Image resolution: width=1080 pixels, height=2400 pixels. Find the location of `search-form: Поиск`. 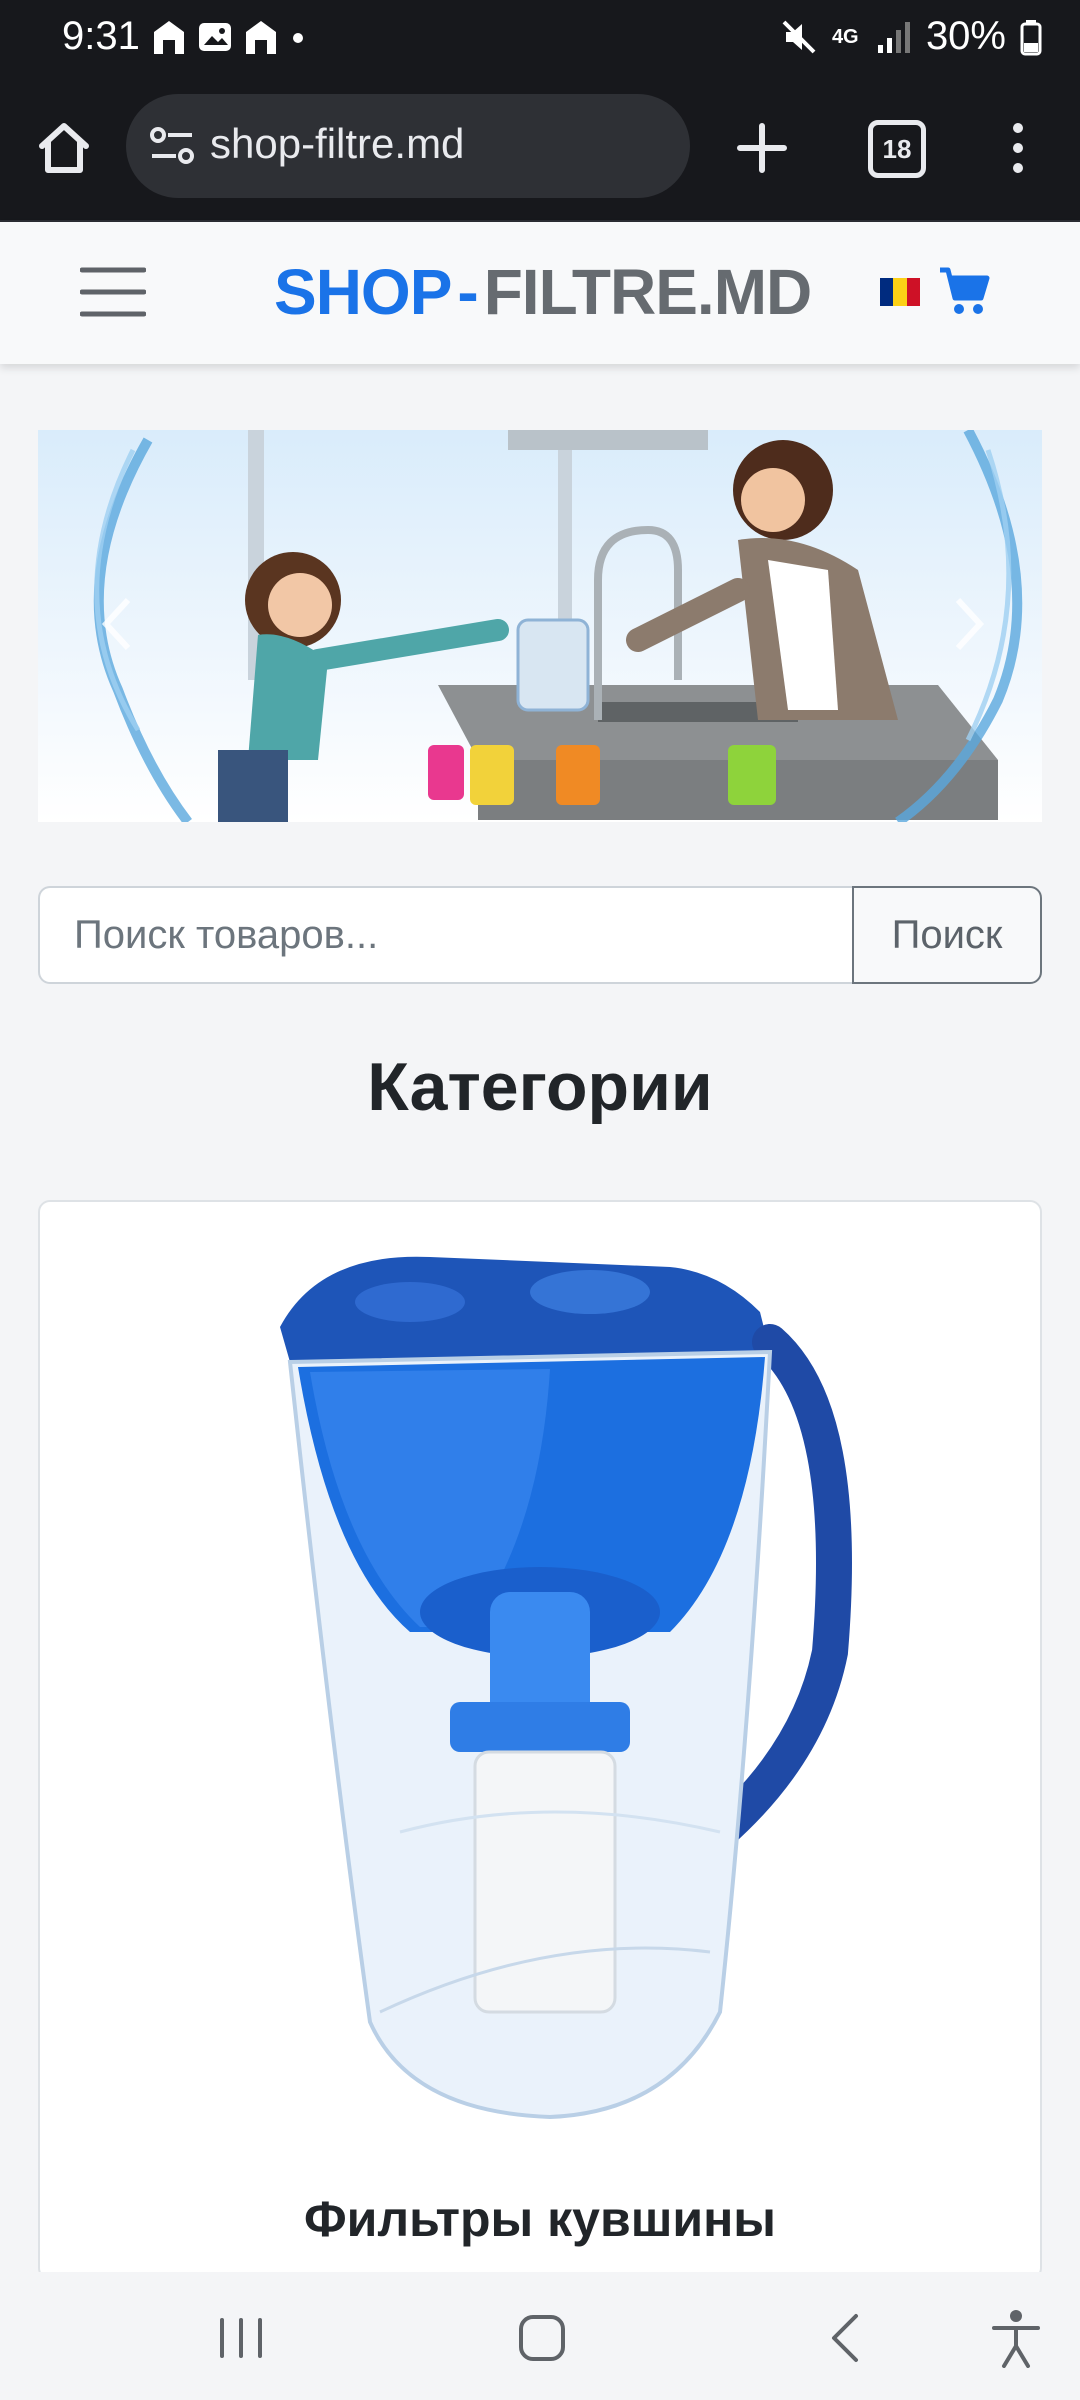

search-form: Поиск is located at coordinates (540, 935).